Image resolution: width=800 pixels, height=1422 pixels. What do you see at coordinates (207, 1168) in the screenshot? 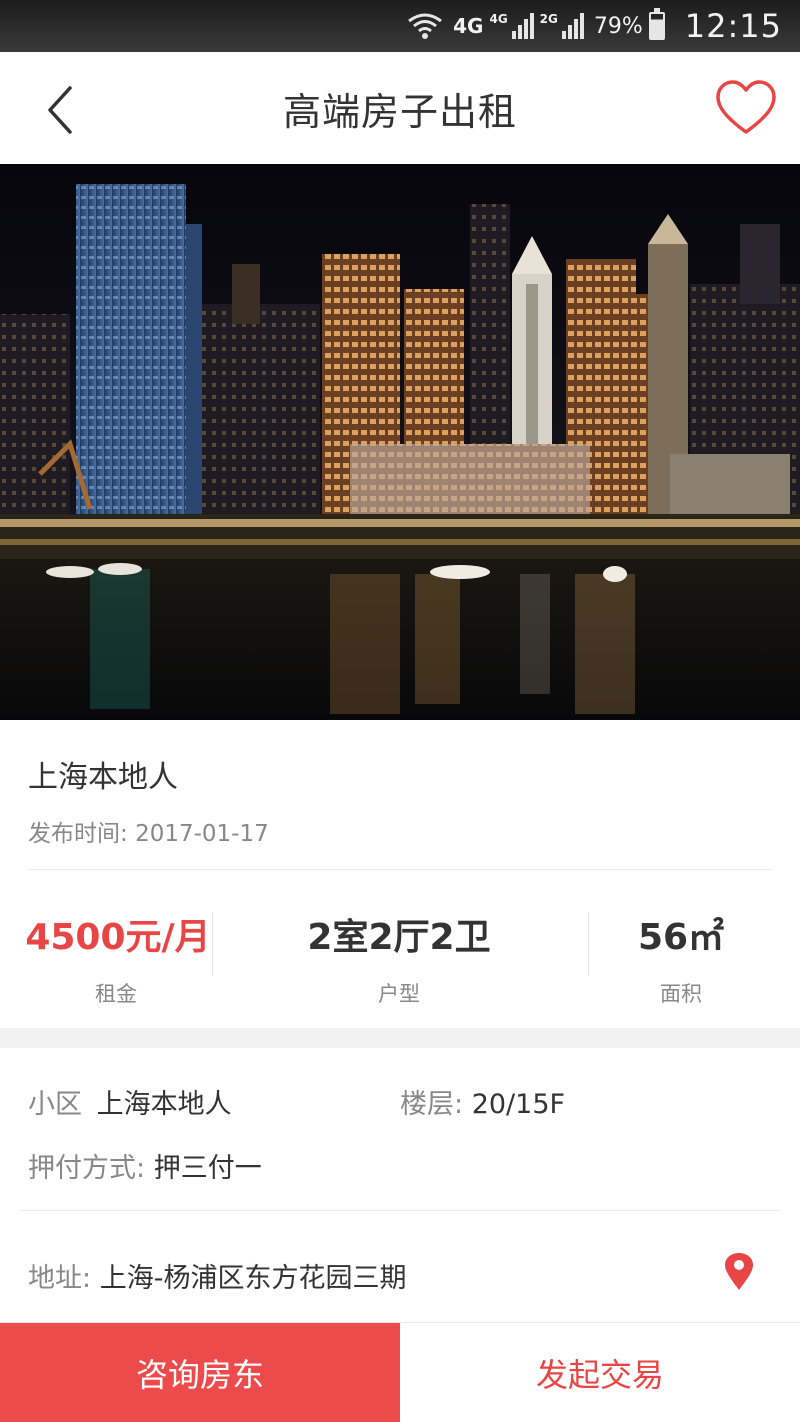
I see `payment-value: 押三付一` at bounding box center [207, 1168].